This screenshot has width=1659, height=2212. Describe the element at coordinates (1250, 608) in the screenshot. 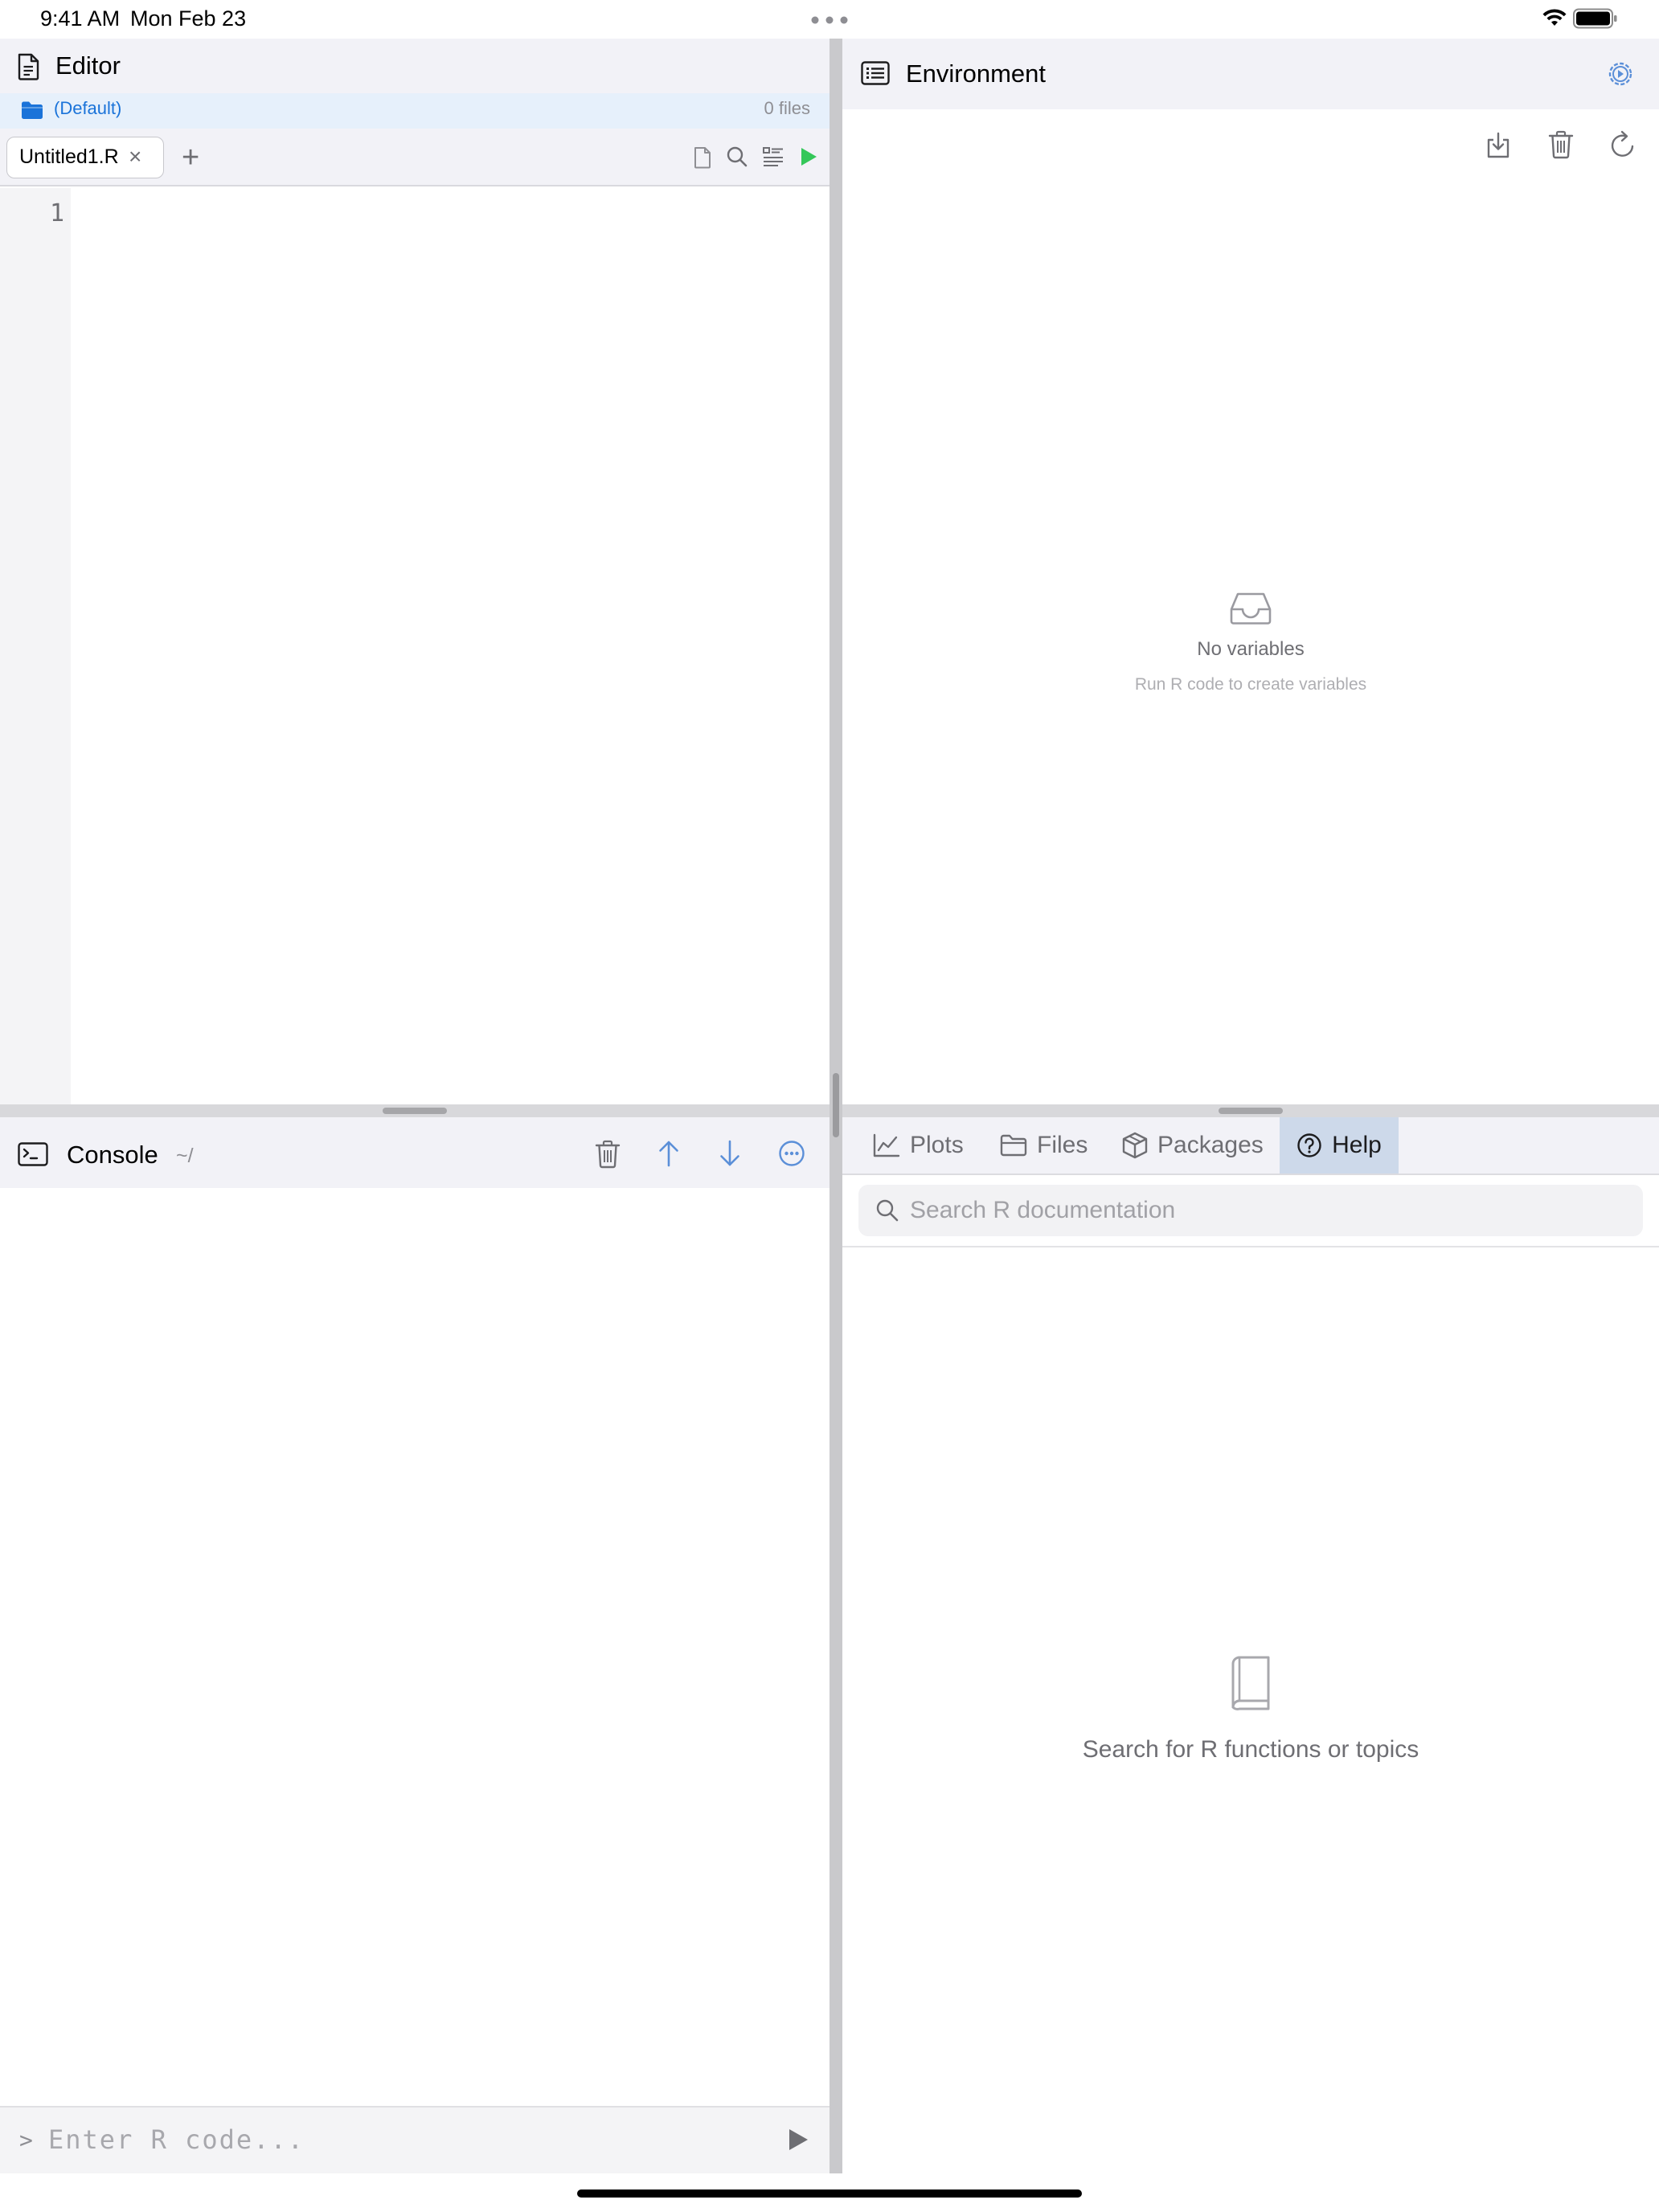

I see `empty-inbox-icon` at that location.